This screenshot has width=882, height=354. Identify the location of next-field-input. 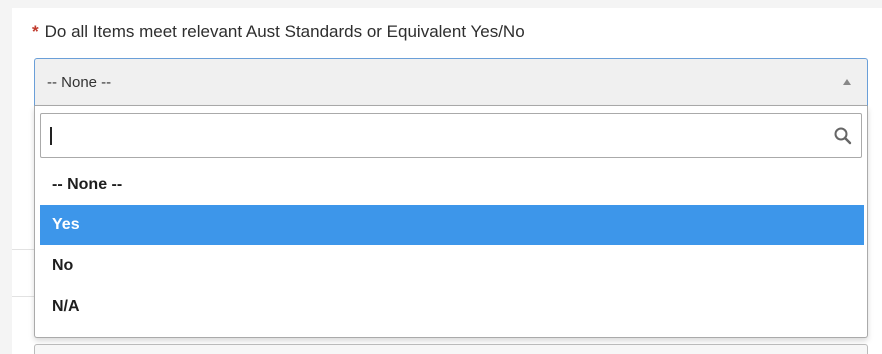
(451, 349).